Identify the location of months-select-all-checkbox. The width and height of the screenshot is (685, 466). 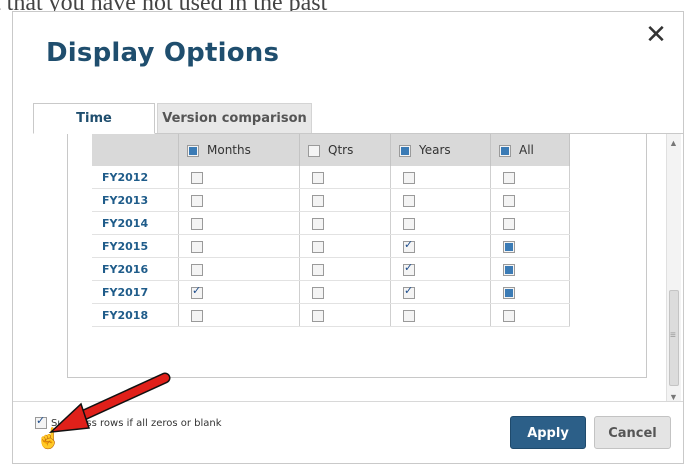
(193, 150).